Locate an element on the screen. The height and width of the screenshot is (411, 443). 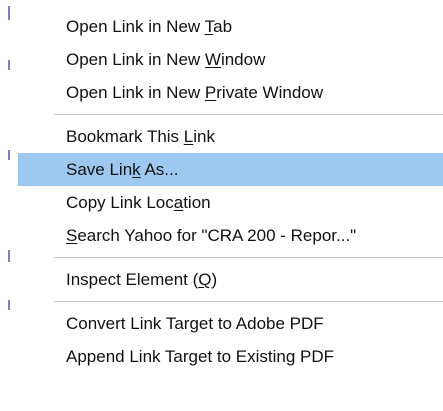
menu-item-open-private-window: Open Link in New Private Window is located at coordinates (230, 92).